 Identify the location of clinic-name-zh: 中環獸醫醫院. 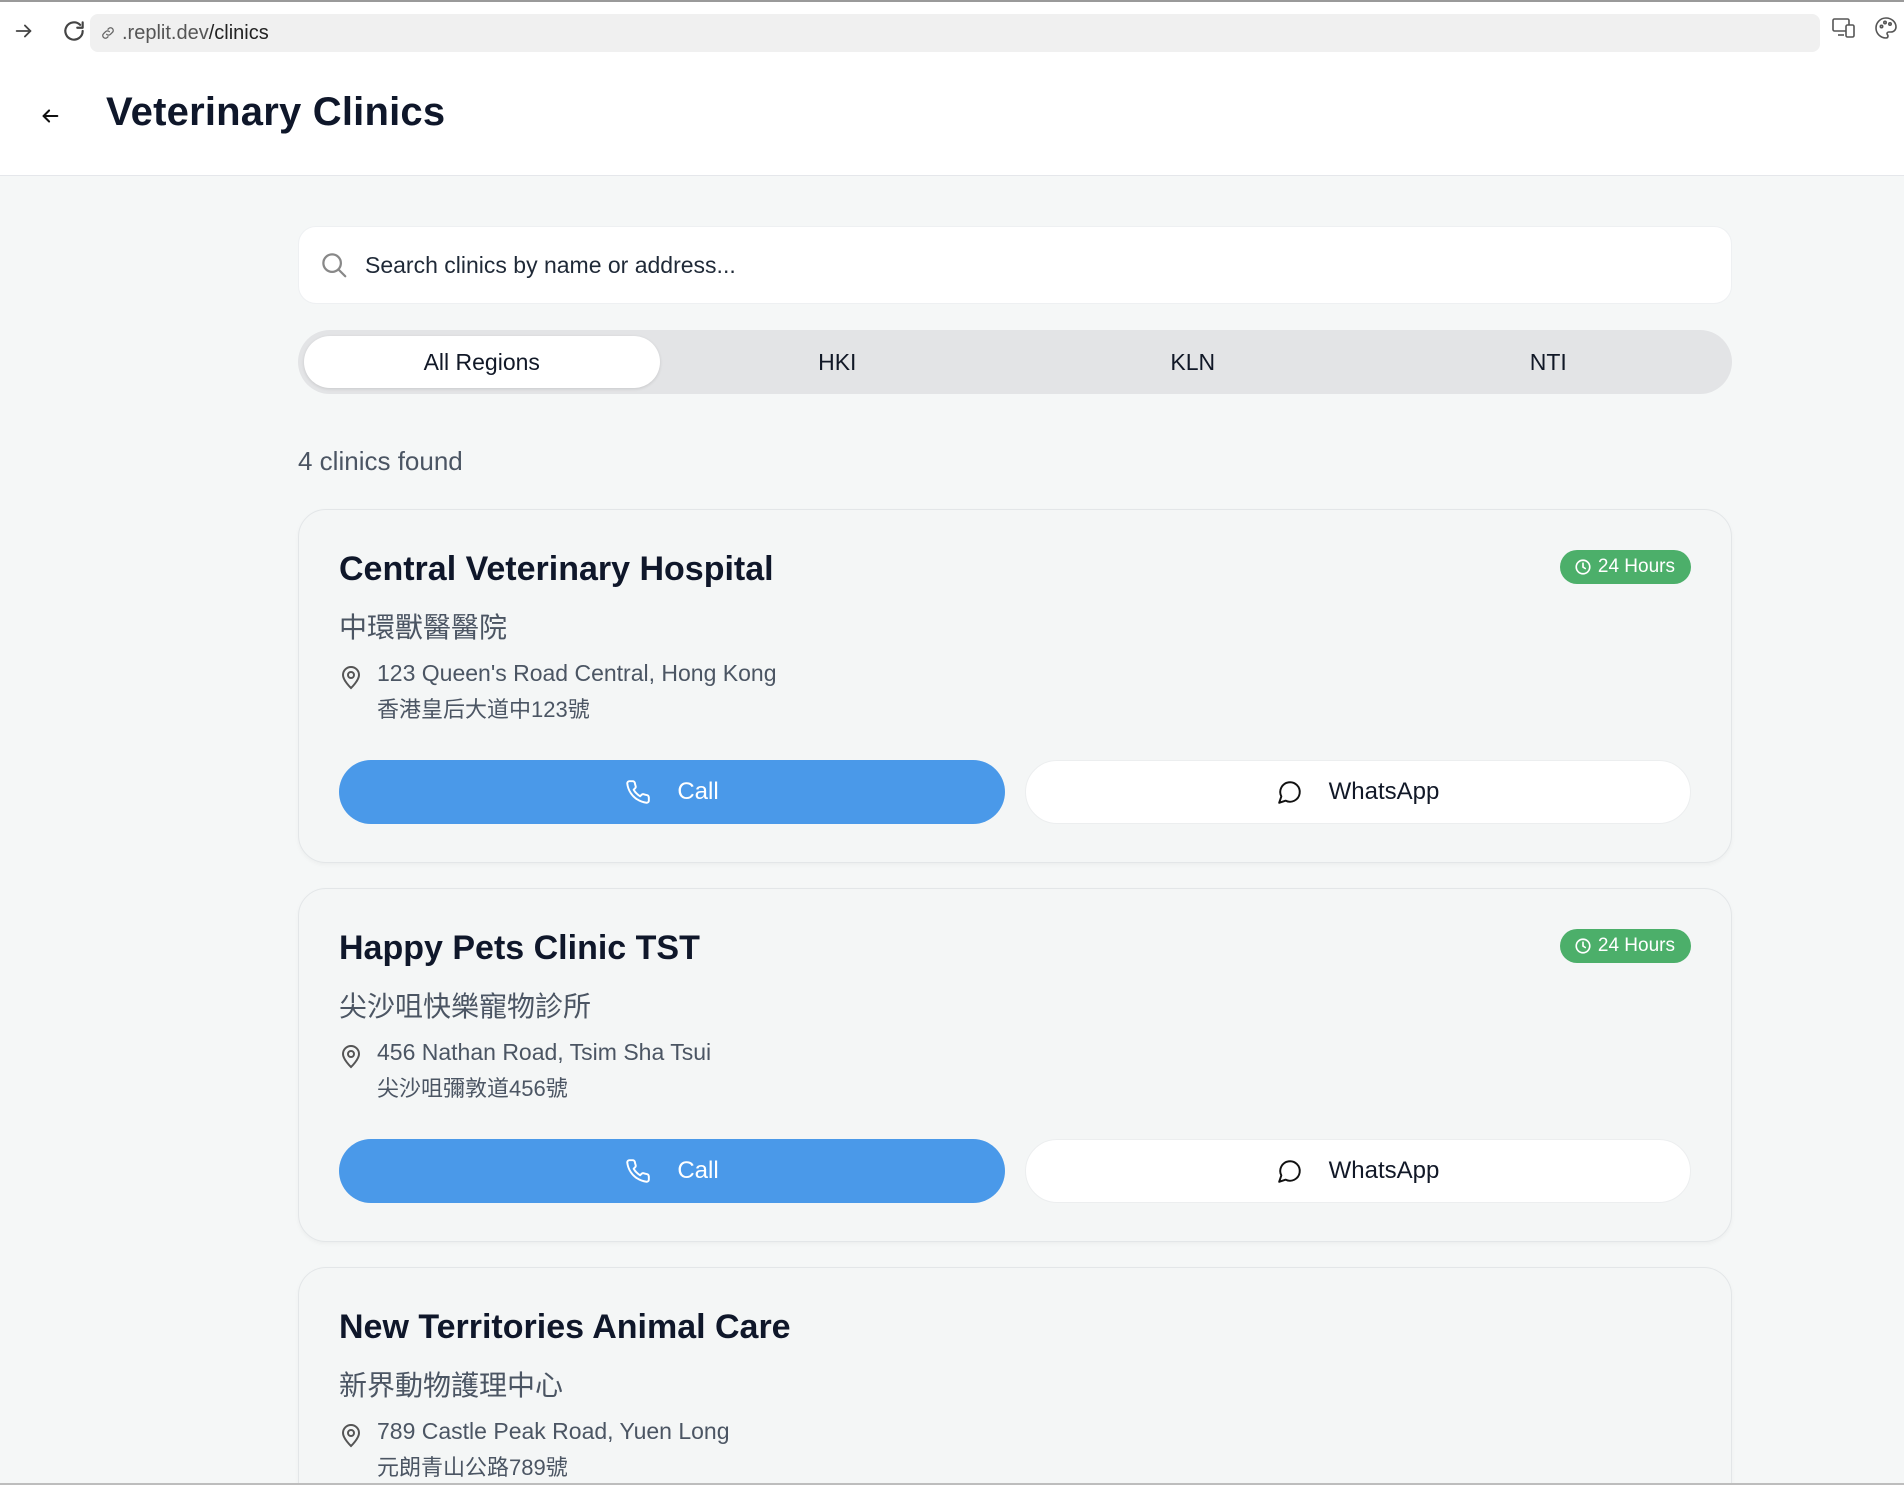
(423, 627).